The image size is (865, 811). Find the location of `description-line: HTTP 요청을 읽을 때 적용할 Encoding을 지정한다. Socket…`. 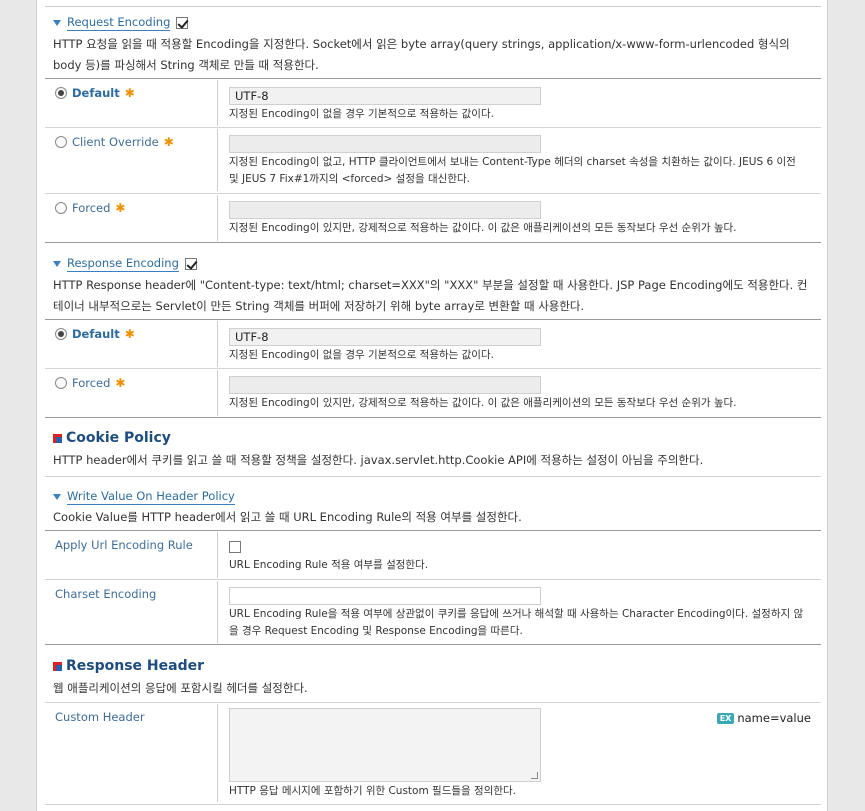

description-line: HTTP 요청을 읽을 때 적용할 Encoding을 지정한다. Socket… is located at coordinates (421, 44).